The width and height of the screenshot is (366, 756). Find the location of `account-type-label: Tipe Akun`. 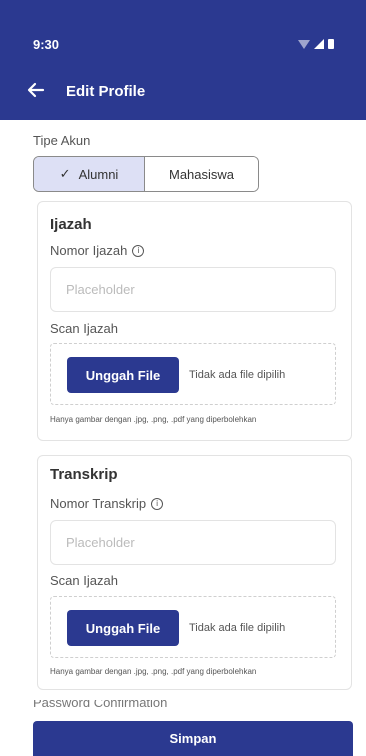

account-type-label: Tipe Akun is located at coordinates (62, 140).